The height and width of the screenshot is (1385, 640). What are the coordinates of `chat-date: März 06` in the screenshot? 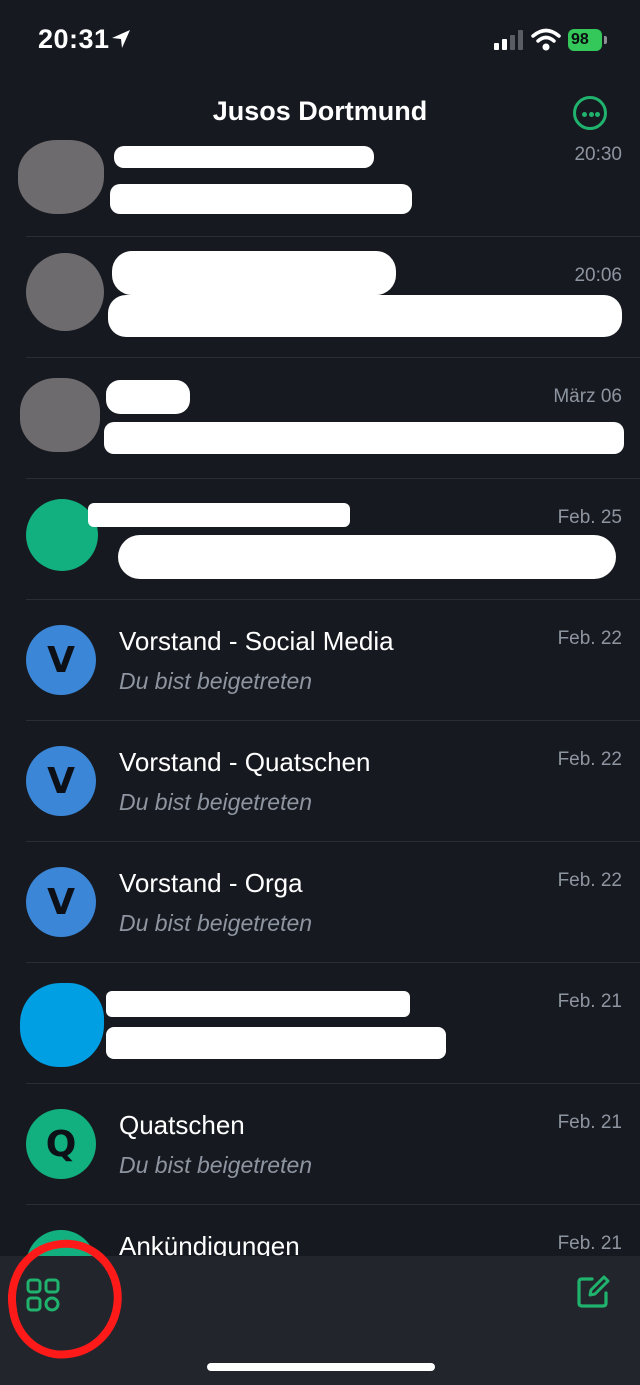 It's located at (587, 396).